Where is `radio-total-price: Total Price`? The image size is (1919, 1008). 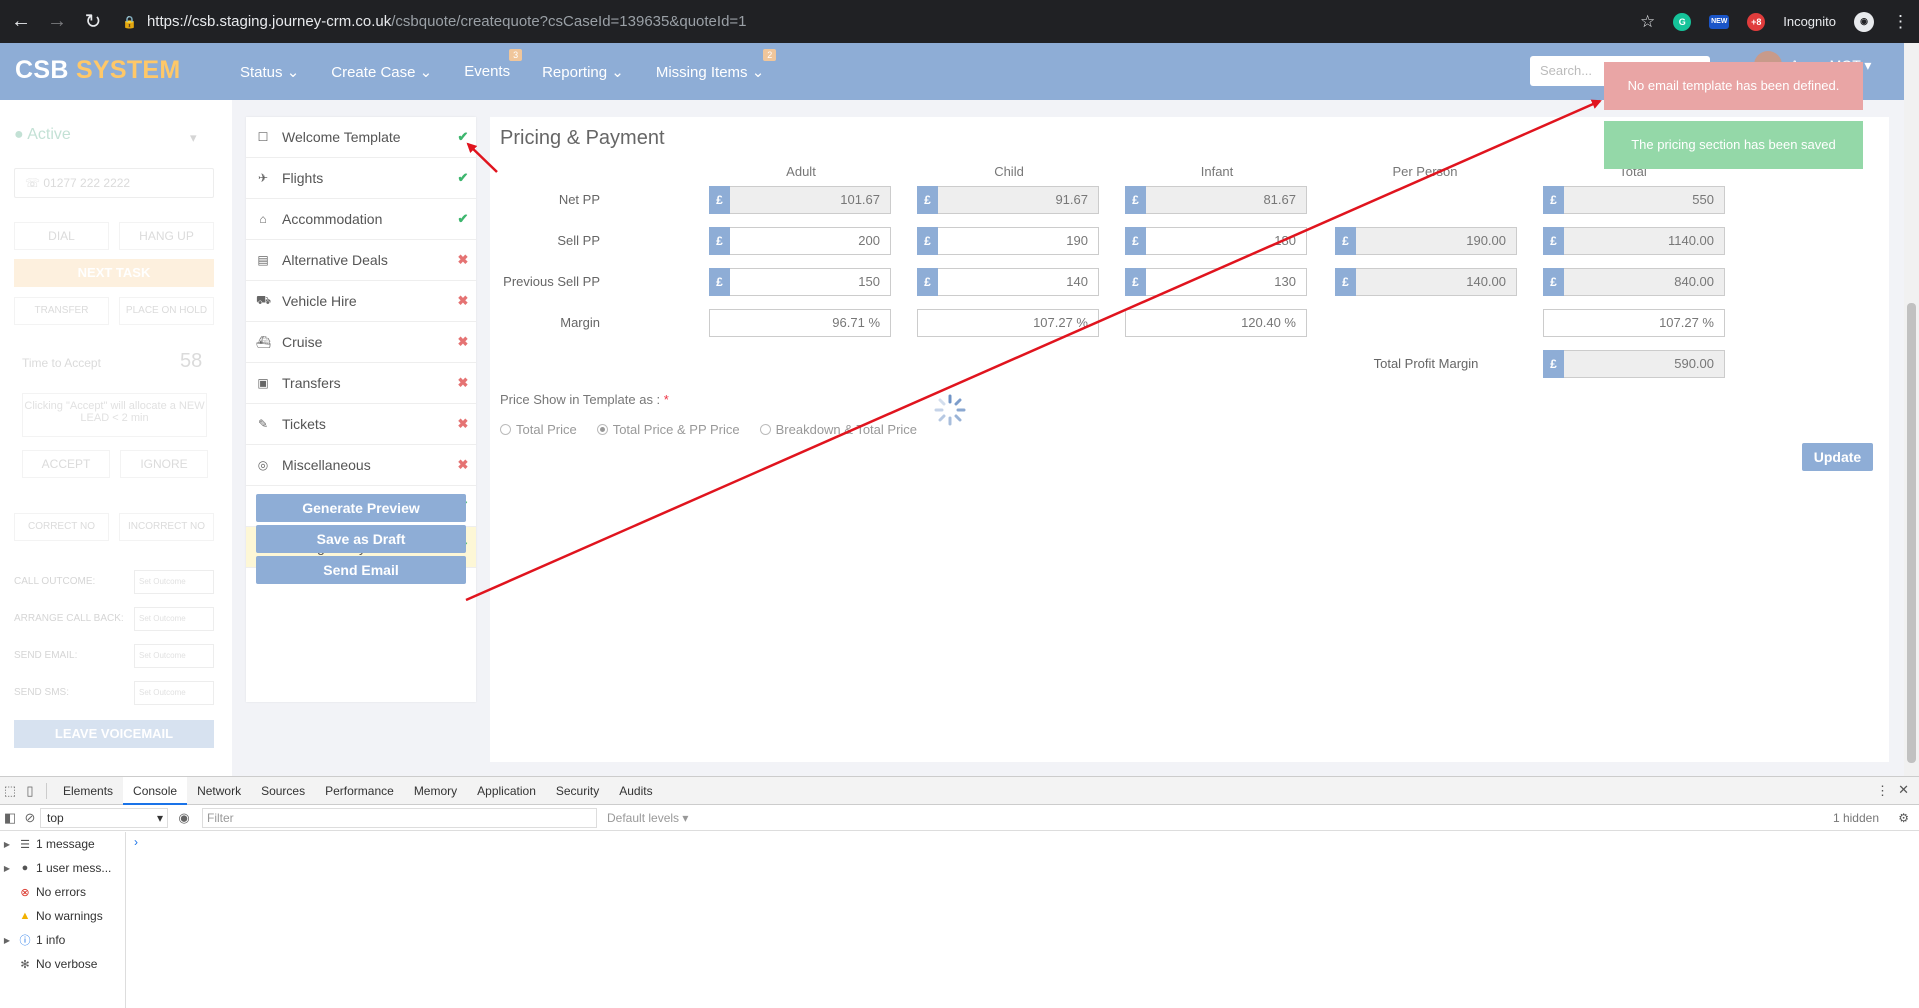
radio-total-price: Total Price is located at coordinates (538, 429).